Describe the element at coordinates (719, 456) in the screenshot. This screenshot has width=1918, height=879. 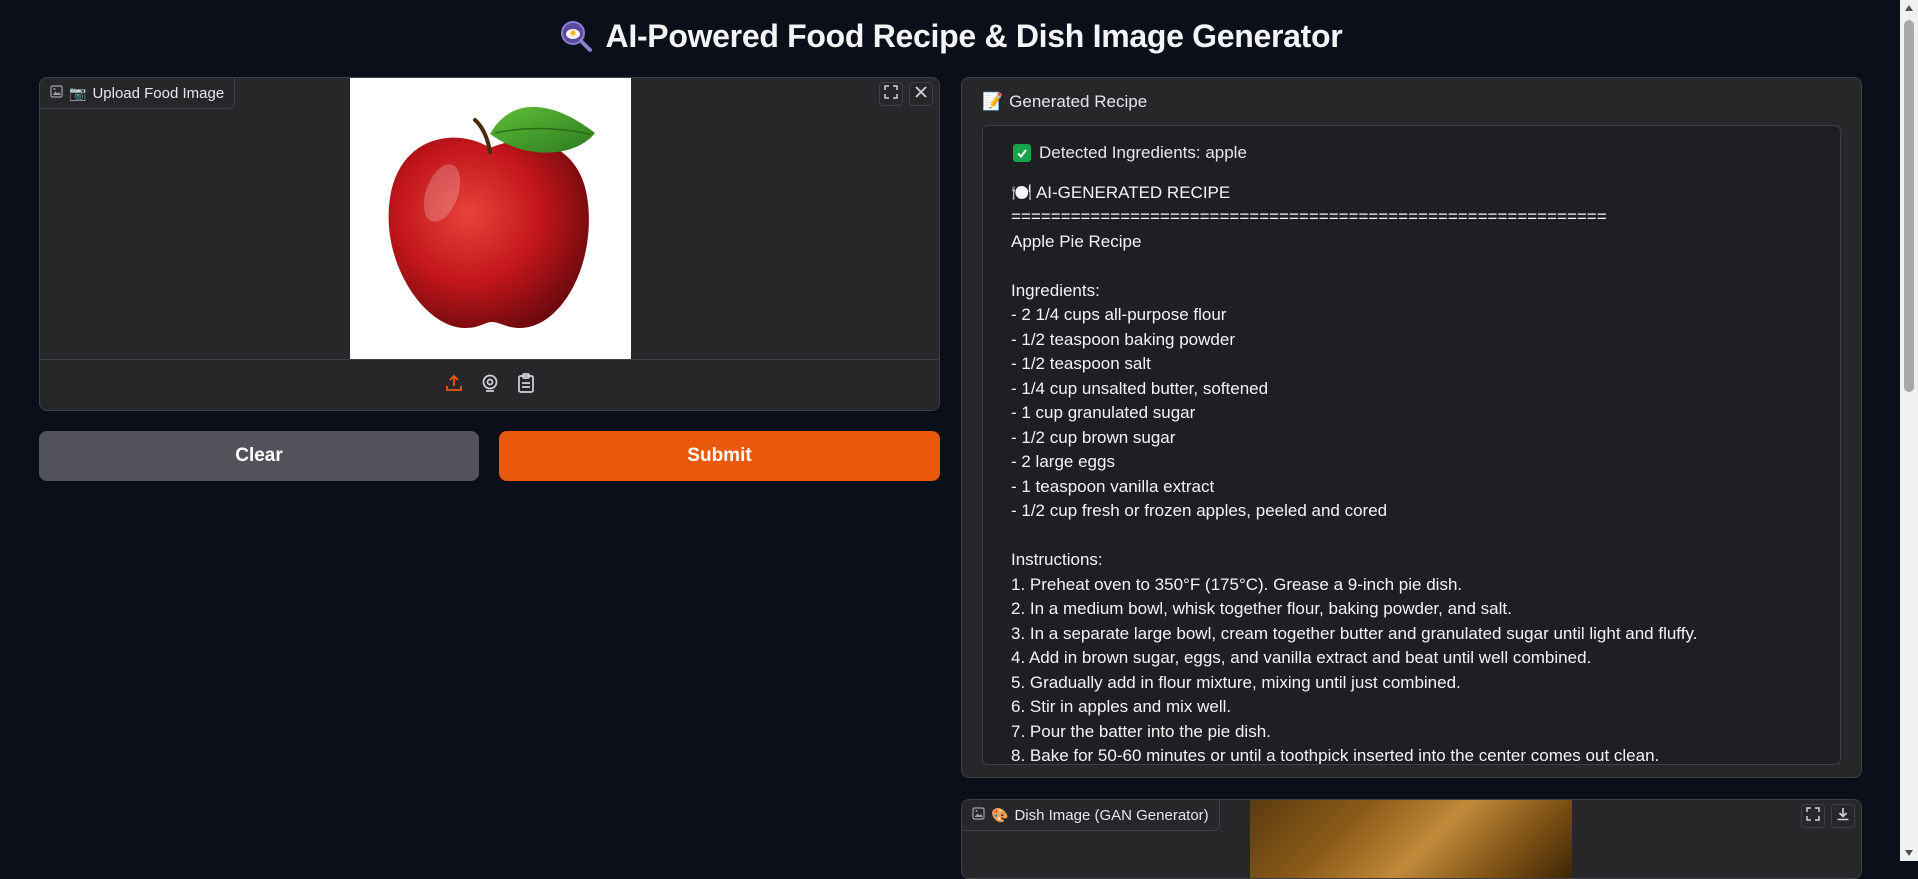
I see `submit-button: Submit` at that location.